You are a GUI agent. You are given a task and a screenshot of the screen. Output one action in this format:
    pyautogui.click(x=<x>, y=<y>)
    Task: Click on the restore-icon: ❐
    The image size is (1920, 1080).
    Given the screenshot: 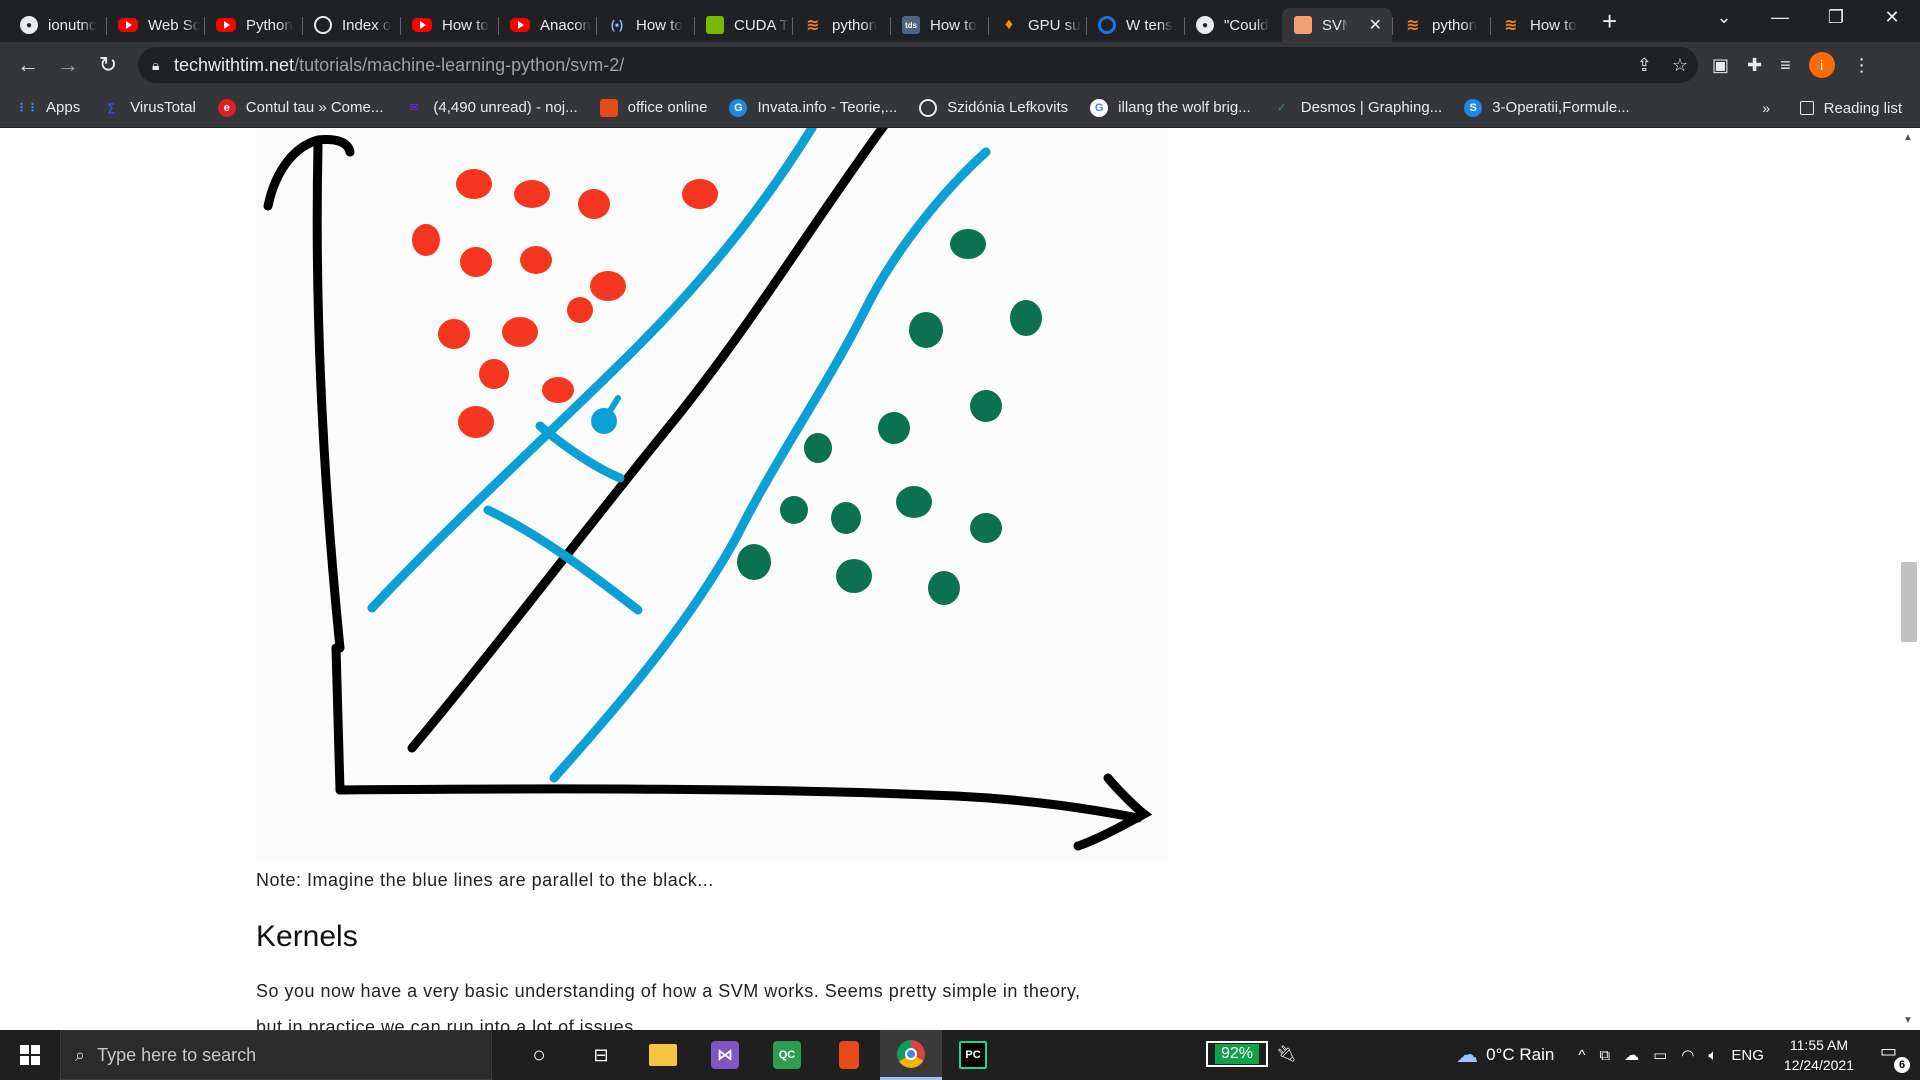 What is the action you would take?
    pyautogui.click(x=1836, y=17)
    